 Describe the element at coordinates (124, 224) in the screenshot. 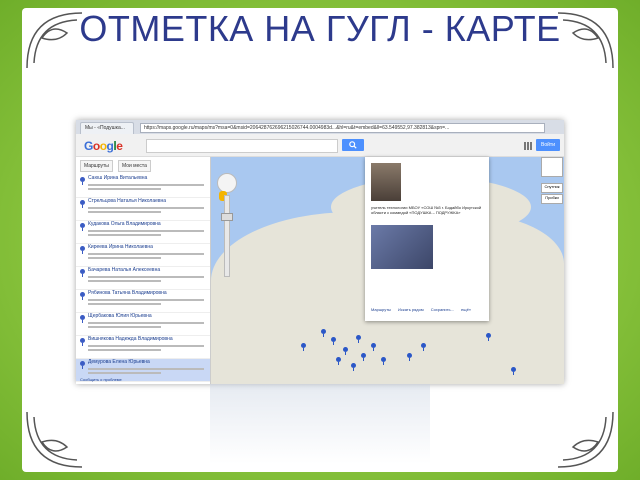

I see `place-name: Кудакова Ольга Владимировна` at that location.